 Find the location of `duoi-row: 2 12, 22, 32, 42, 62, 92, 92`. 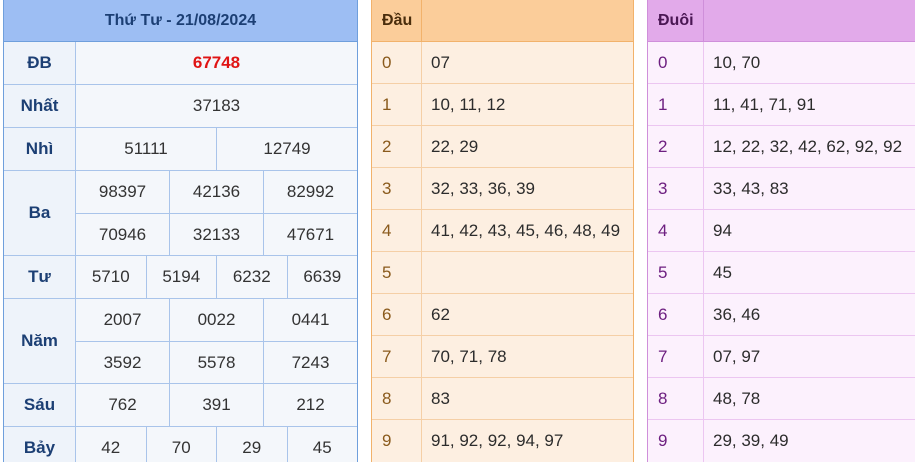

duoi-row: 2 12, 22, 32, 42, 62, 92, 92 is located at coordinates (781, 147).